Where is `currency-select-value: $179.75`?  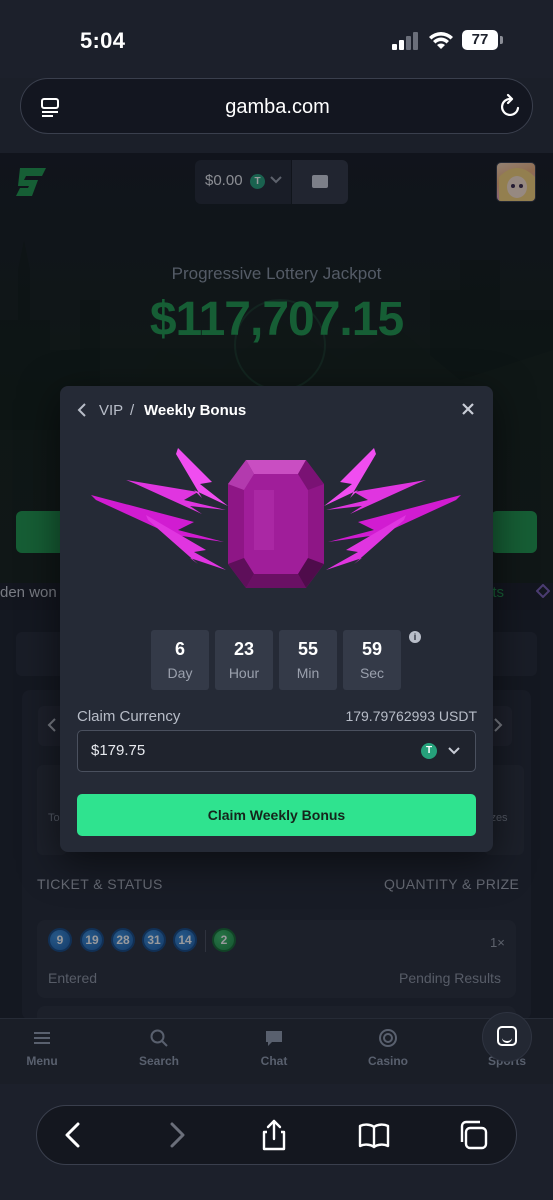
currency-select-value: $179.75 is located at coordinates (118, 750).